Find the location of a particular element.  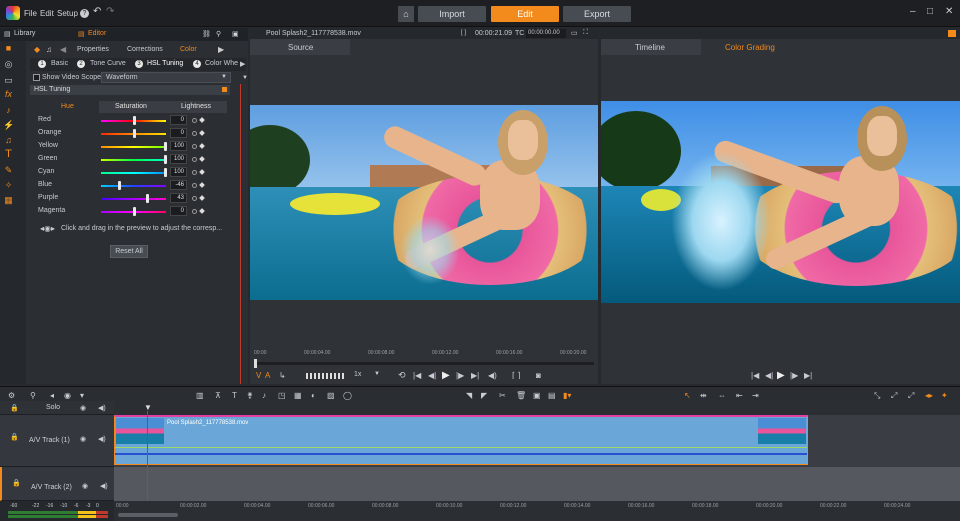

slide-tool-icon: ⇔ is located at coordinates (722, 395).